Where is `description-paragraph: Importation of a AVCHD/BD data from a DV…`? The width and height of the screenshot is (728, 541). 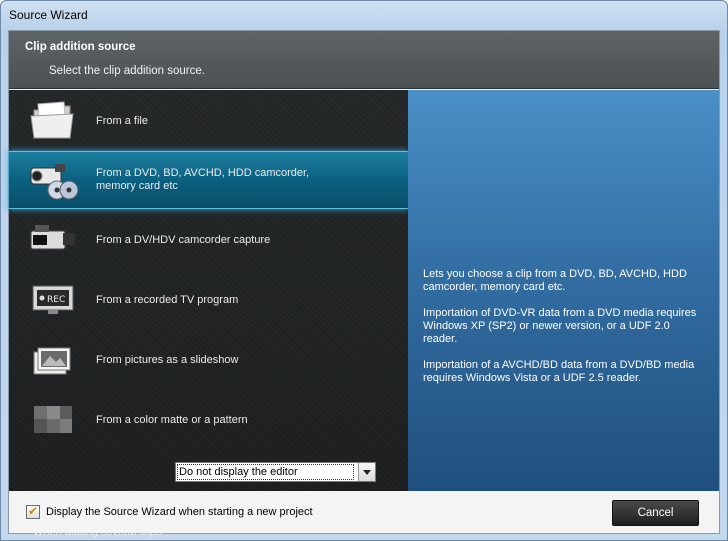 description-paragraph: Importation of a AVCHD/BD data from a DV… is located at coordinates (559, 371).